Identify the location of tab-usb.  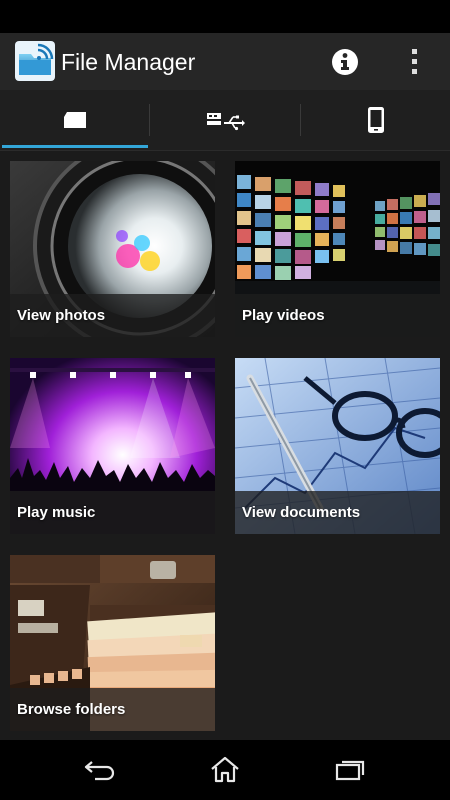
(224, 120).